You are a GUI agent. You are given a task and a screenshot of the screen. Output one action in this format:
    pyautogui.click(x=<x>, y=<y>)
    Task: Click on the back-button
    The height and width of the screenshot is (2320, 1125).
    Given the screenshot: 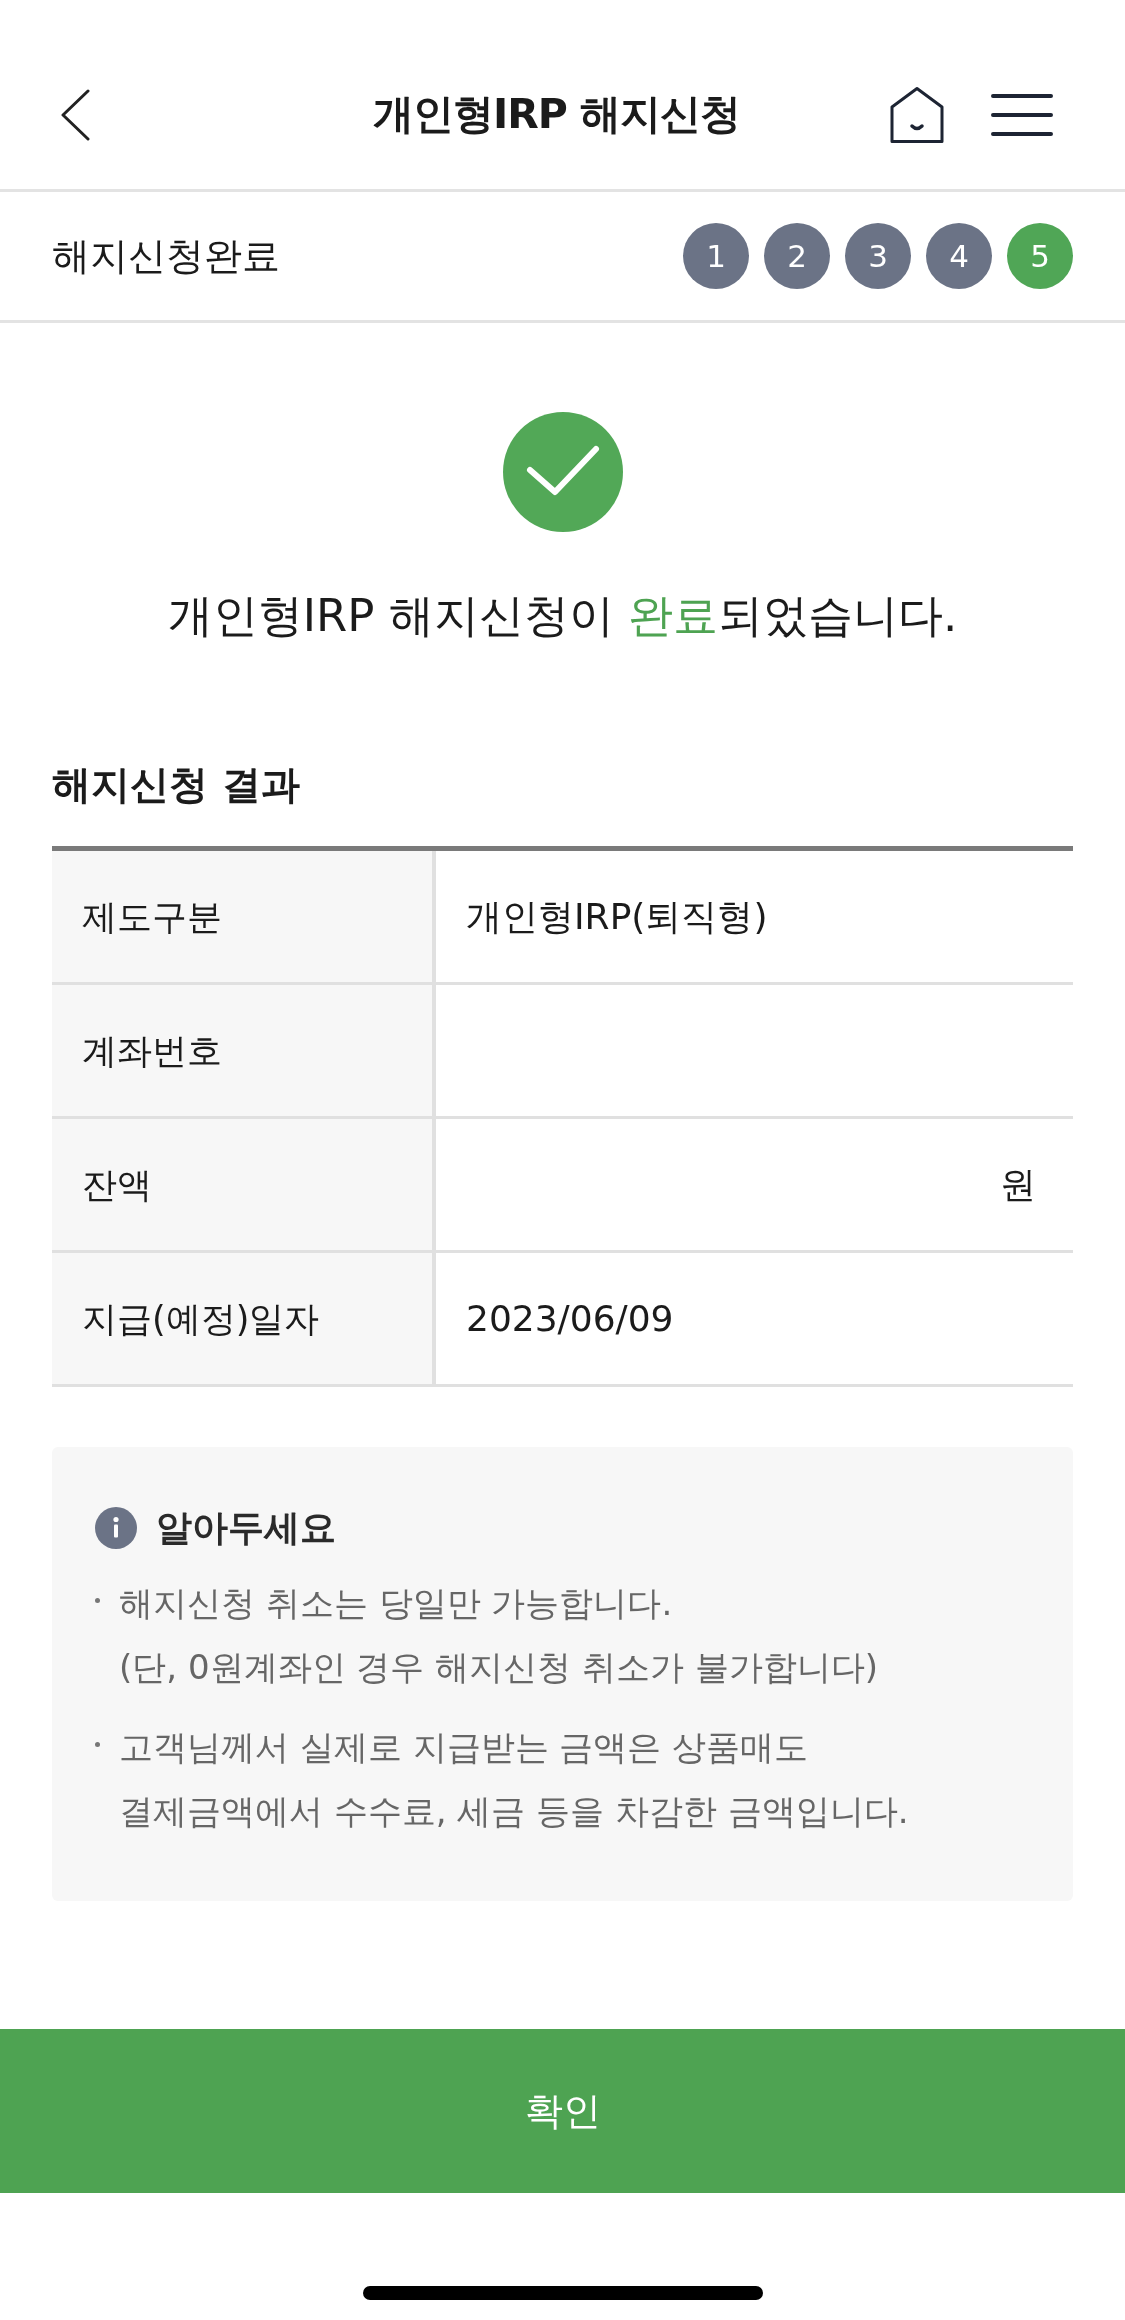 What is the action you would take?
    pyautogui.click(x=75, y=114)
    